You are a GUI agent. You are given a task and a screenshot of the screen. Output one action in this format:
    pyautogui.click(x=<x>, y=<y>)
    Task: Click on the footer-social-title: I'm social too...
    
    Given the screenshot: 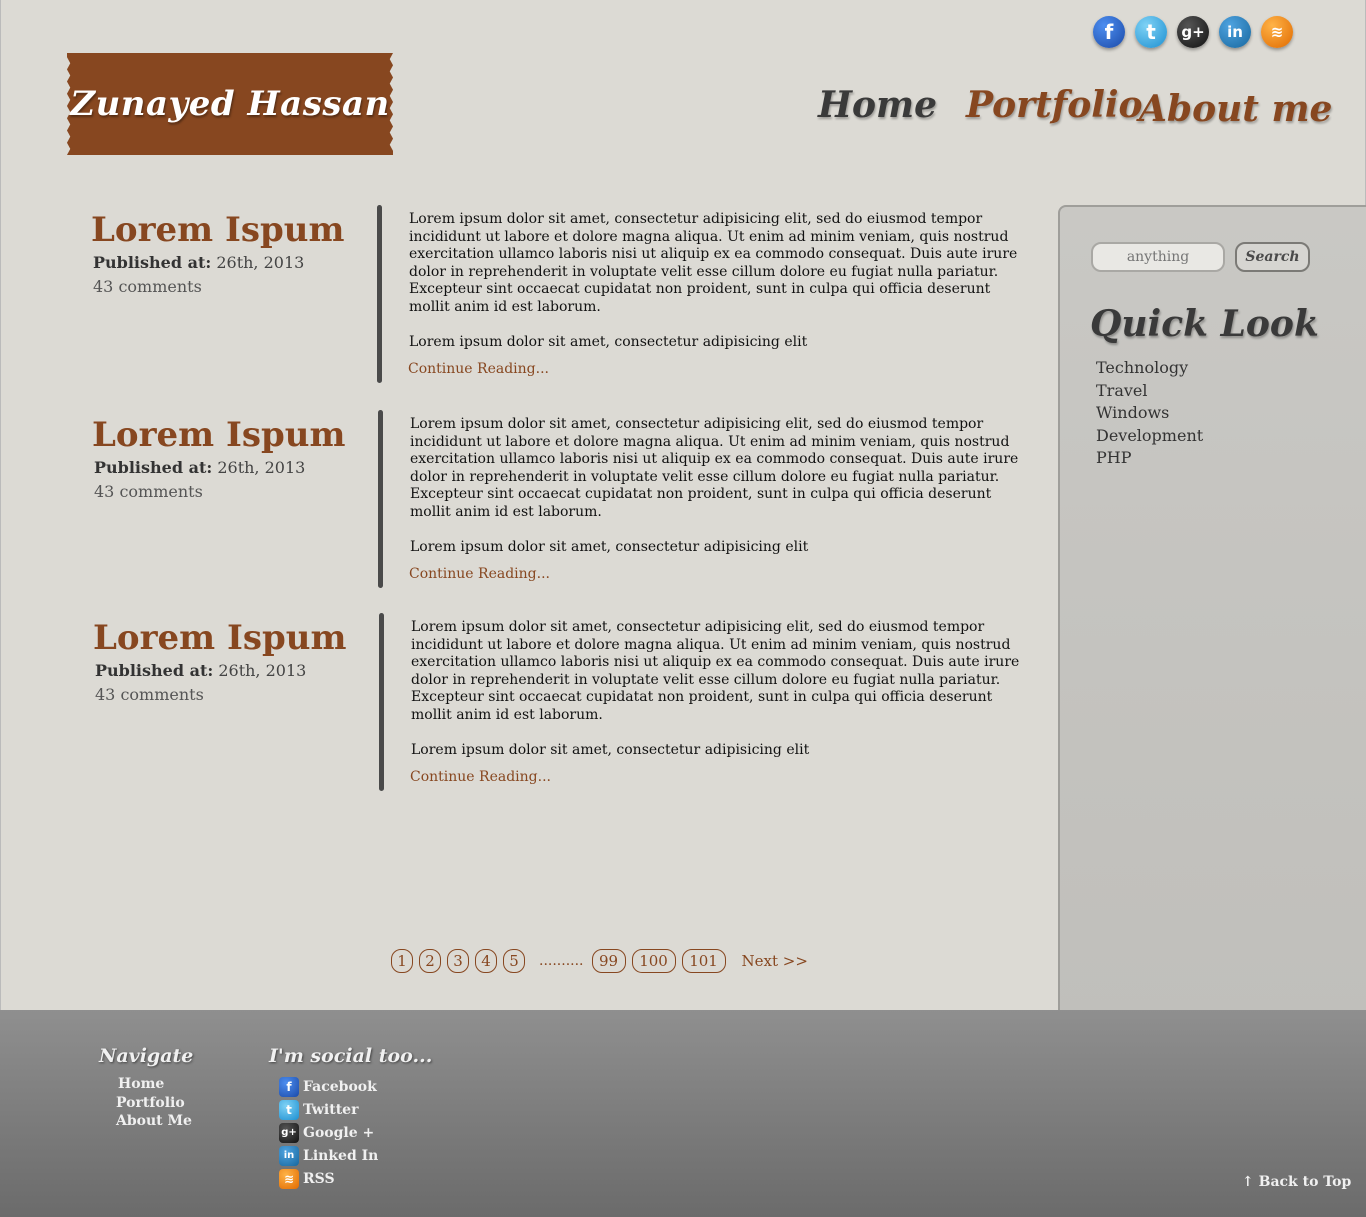 What is the action you would take?
    pyautogui.click(x=351, y=1056)
    